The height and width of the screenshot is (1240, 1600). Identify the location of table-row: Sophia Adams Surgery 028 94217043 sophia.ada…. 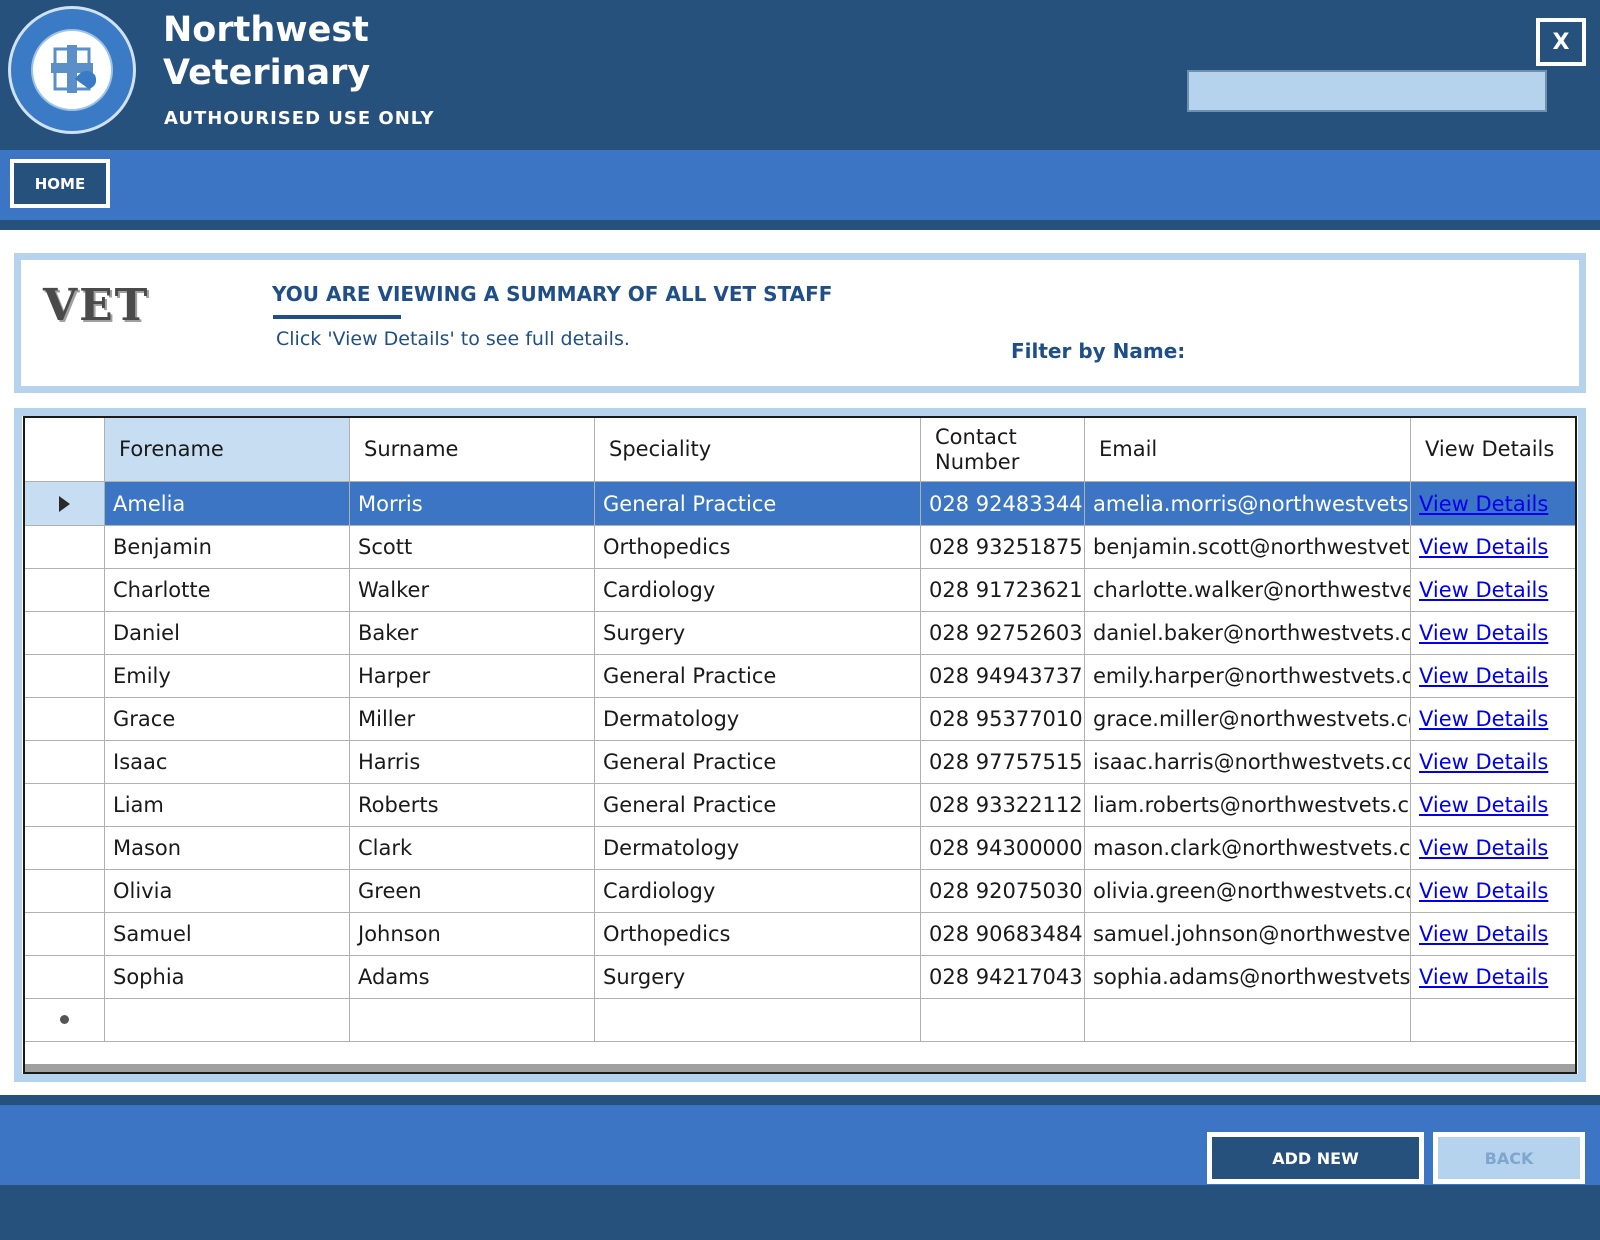
(800, 977).